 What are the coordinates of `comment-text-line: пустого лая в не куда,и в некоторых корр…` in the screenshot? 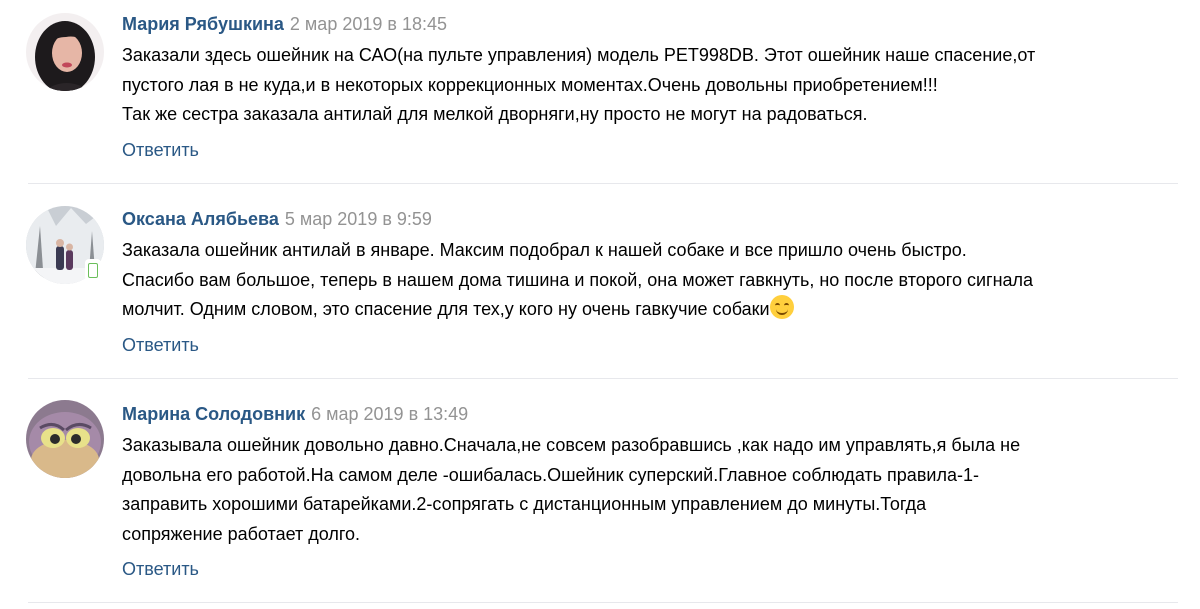 It's located at (530, 84).